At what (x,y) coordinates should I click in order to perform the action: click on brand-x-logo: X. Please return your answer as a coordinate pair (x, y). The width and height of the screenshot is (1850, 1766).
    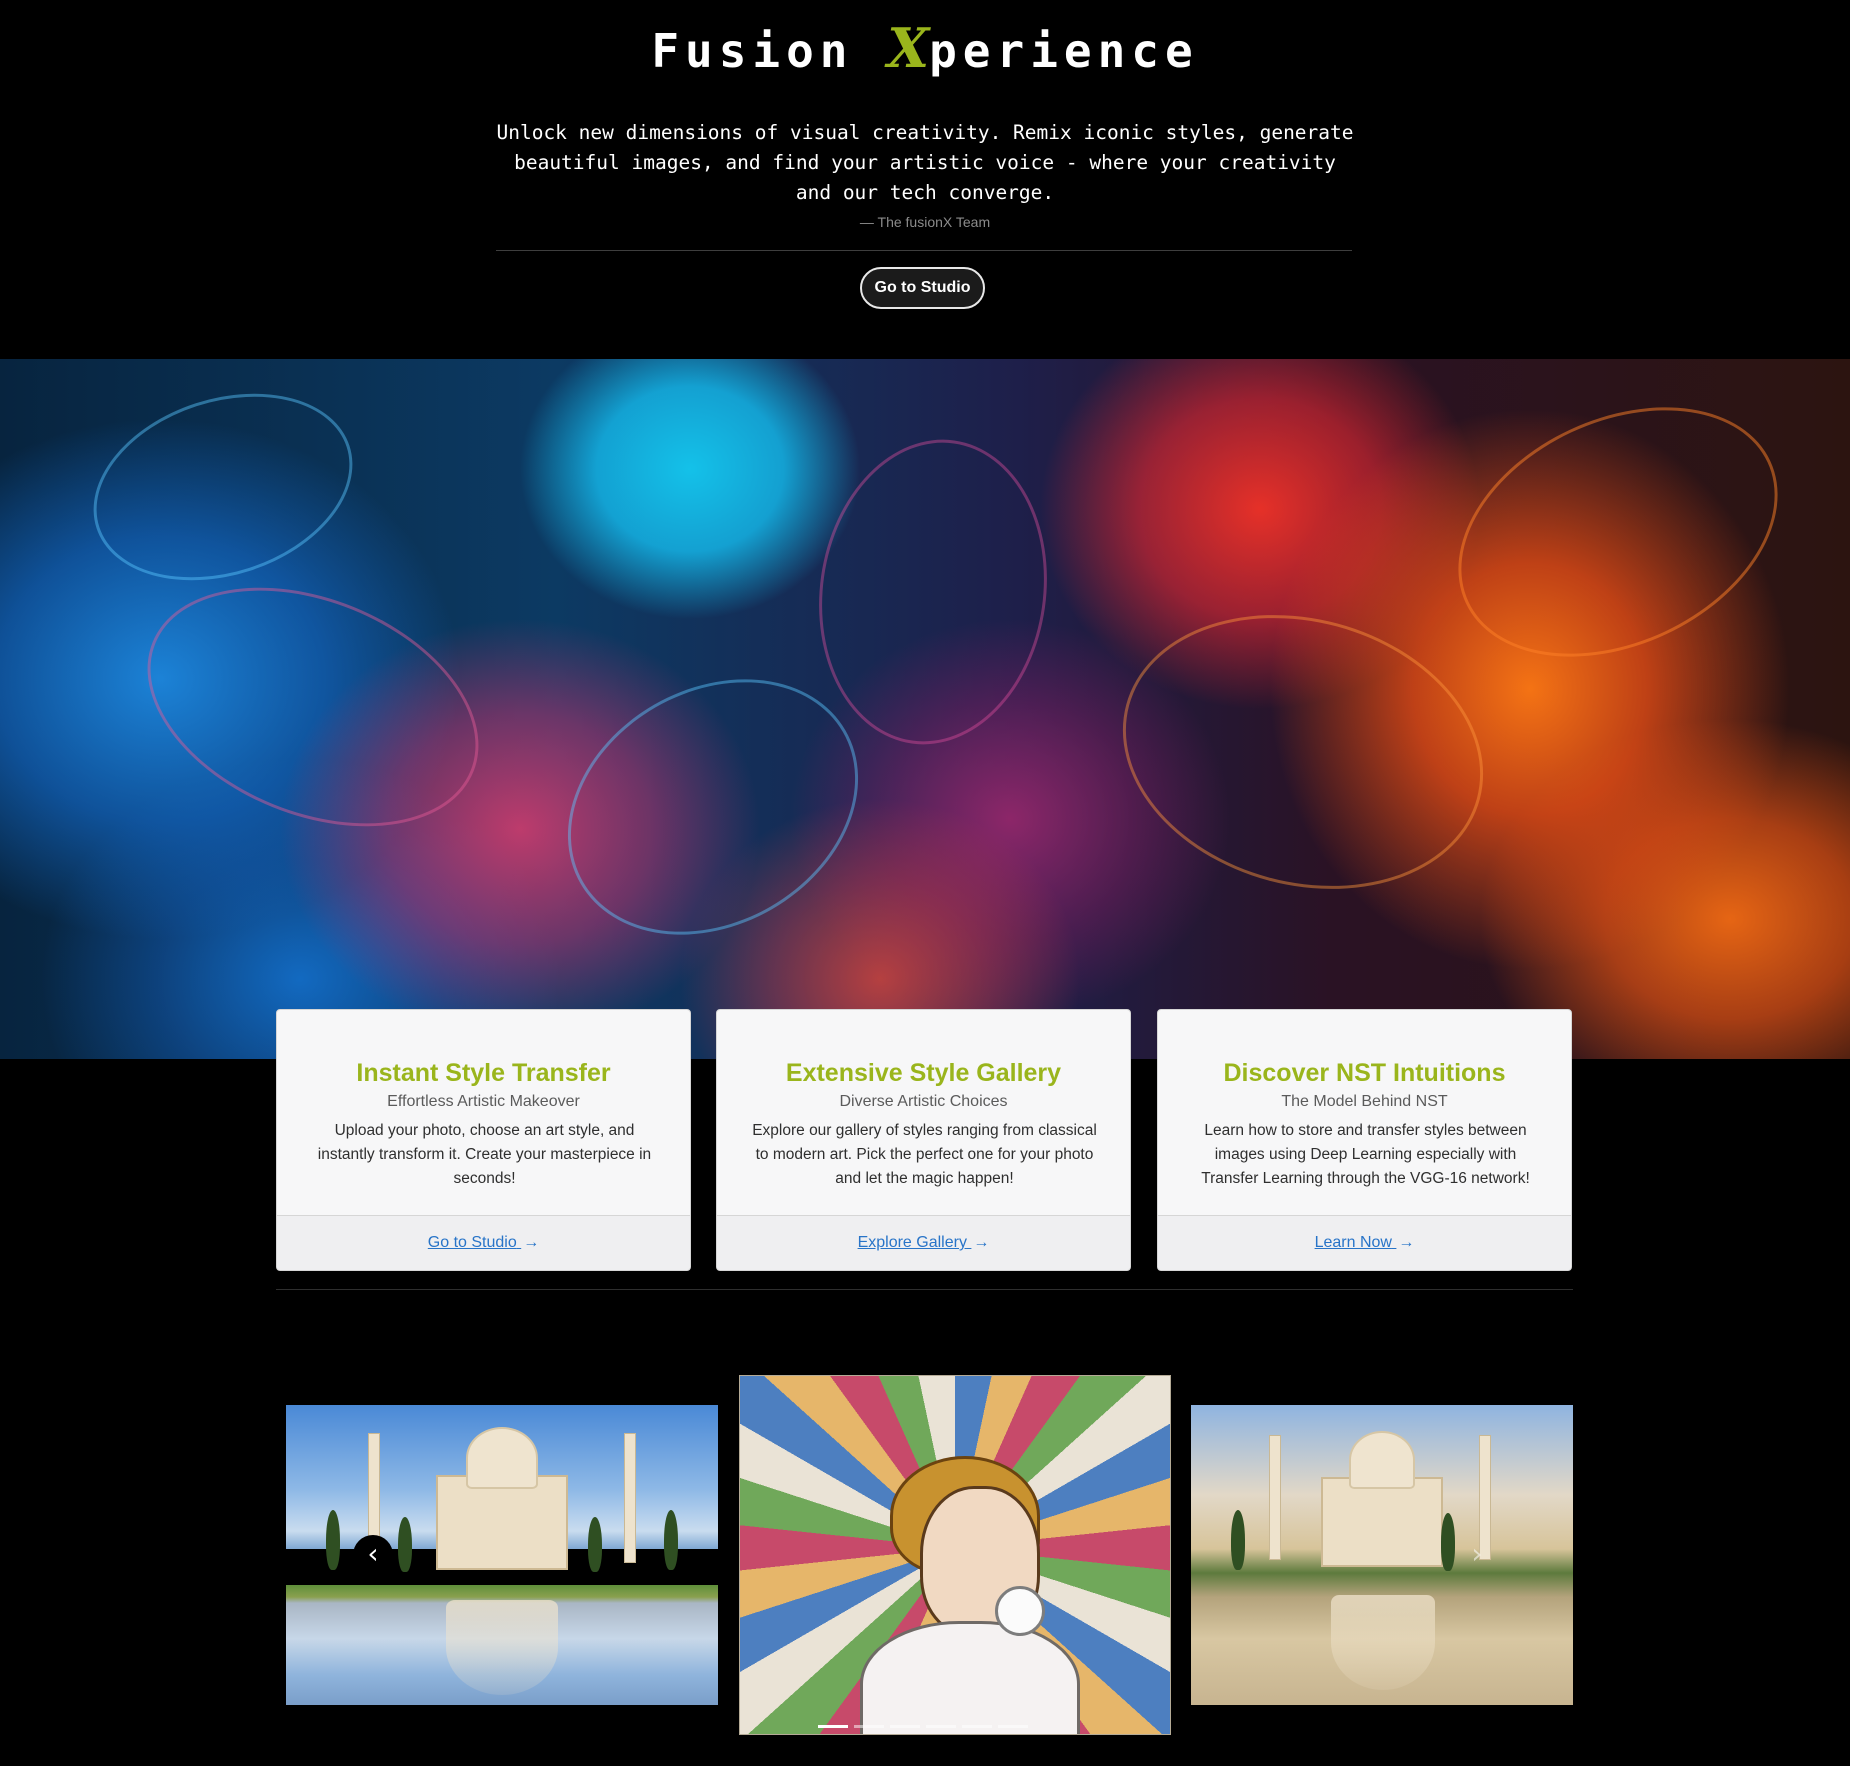
    Looking at the image, I should click on (908, 48).